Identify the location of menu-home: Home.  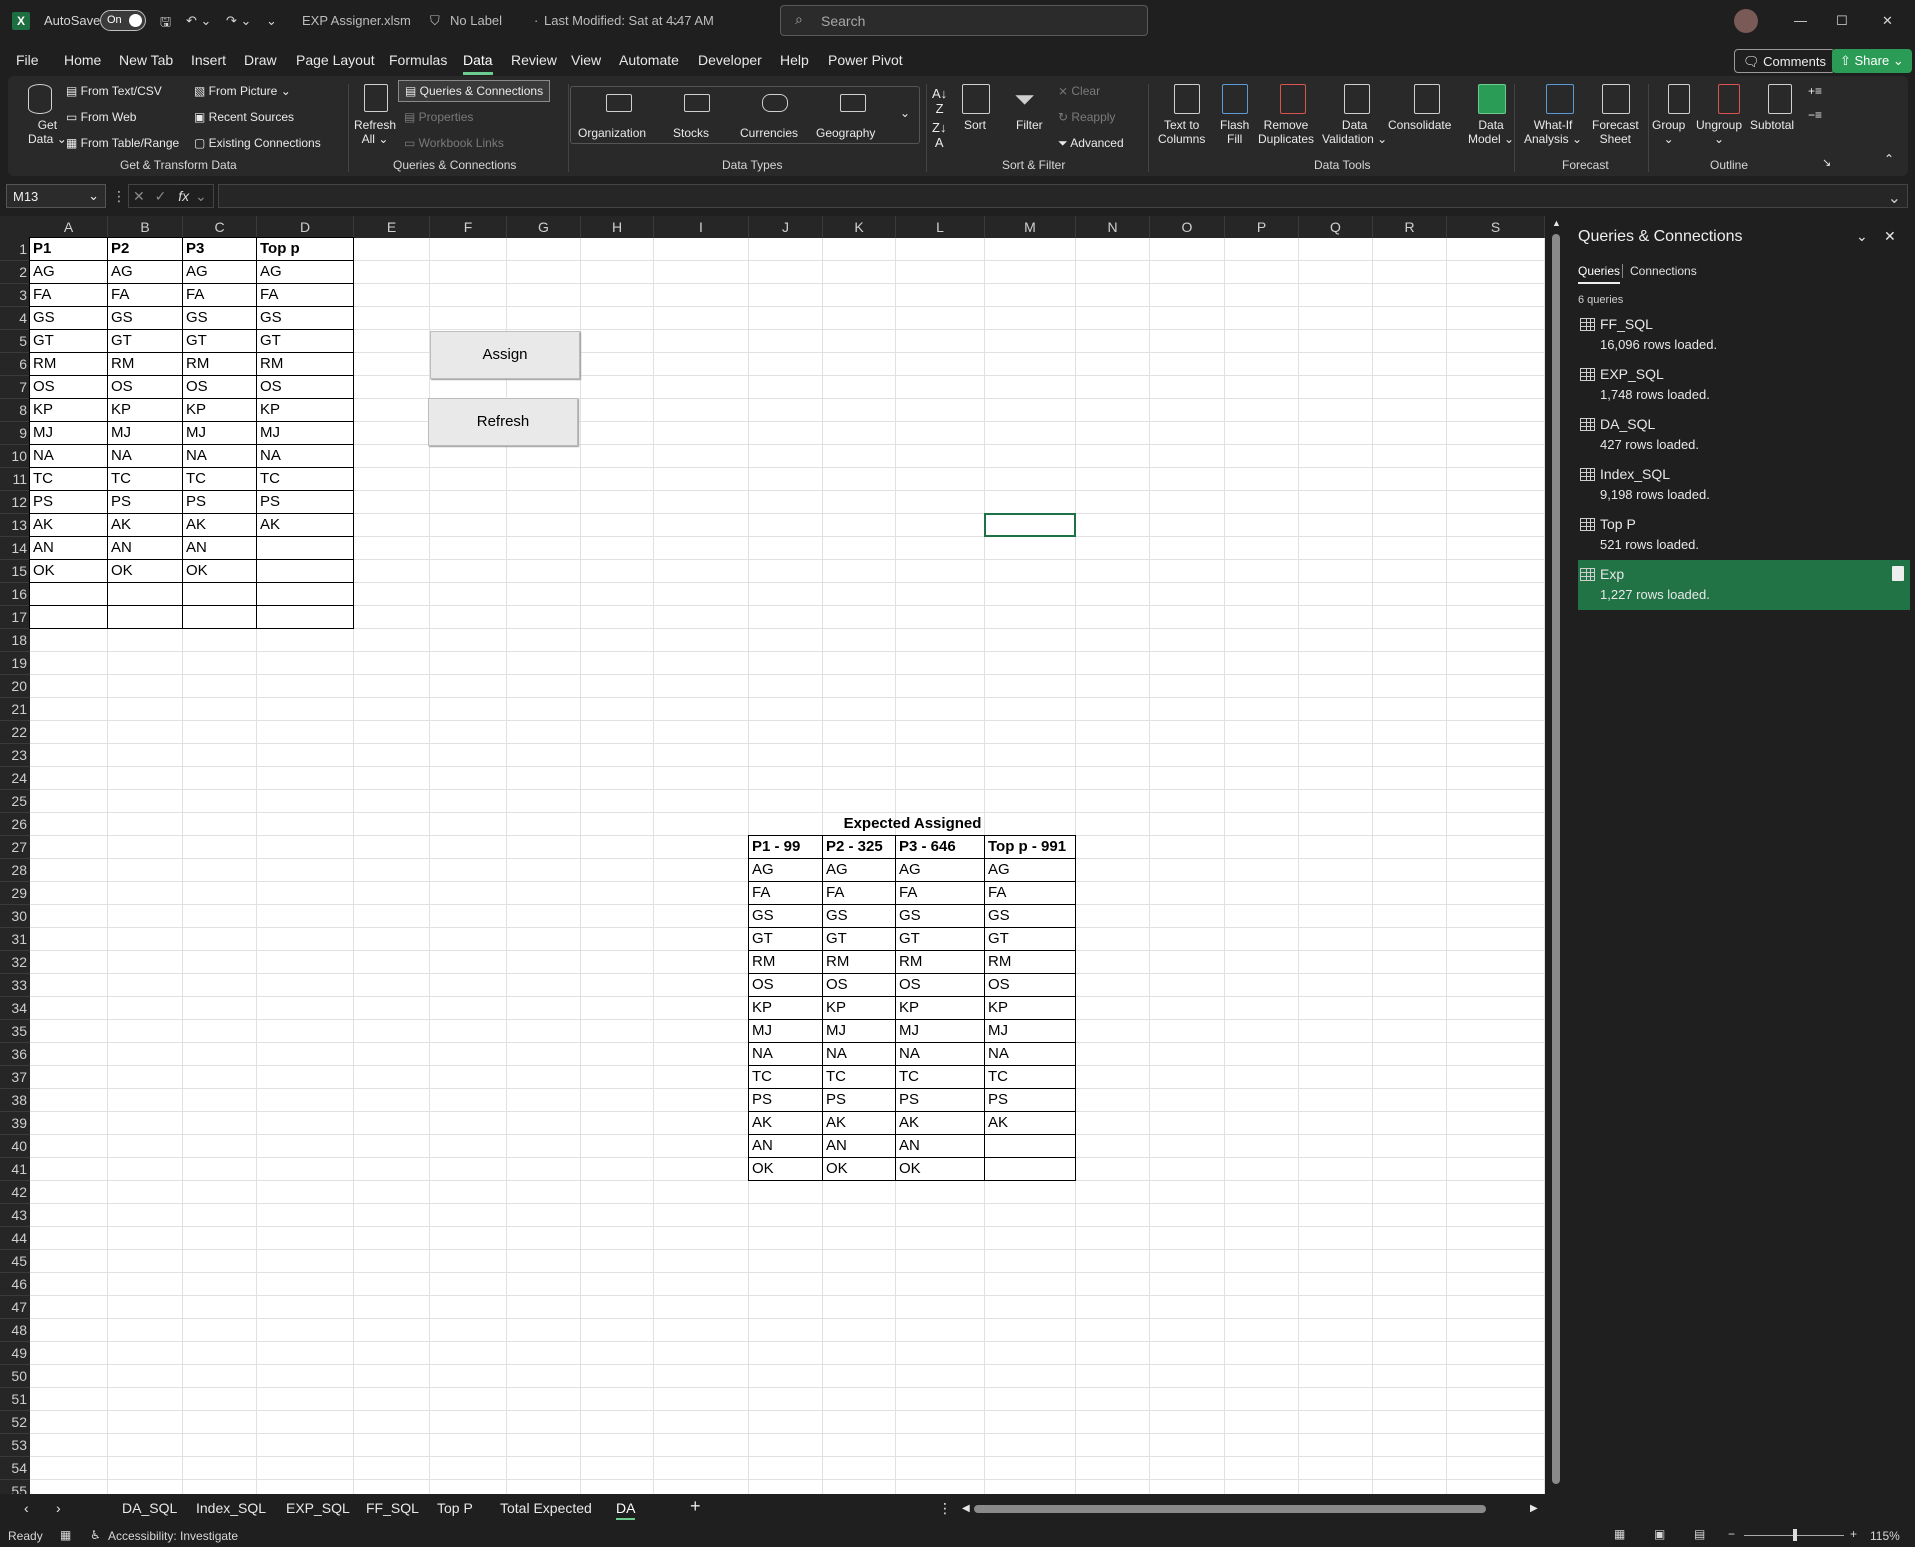
(82, 60).